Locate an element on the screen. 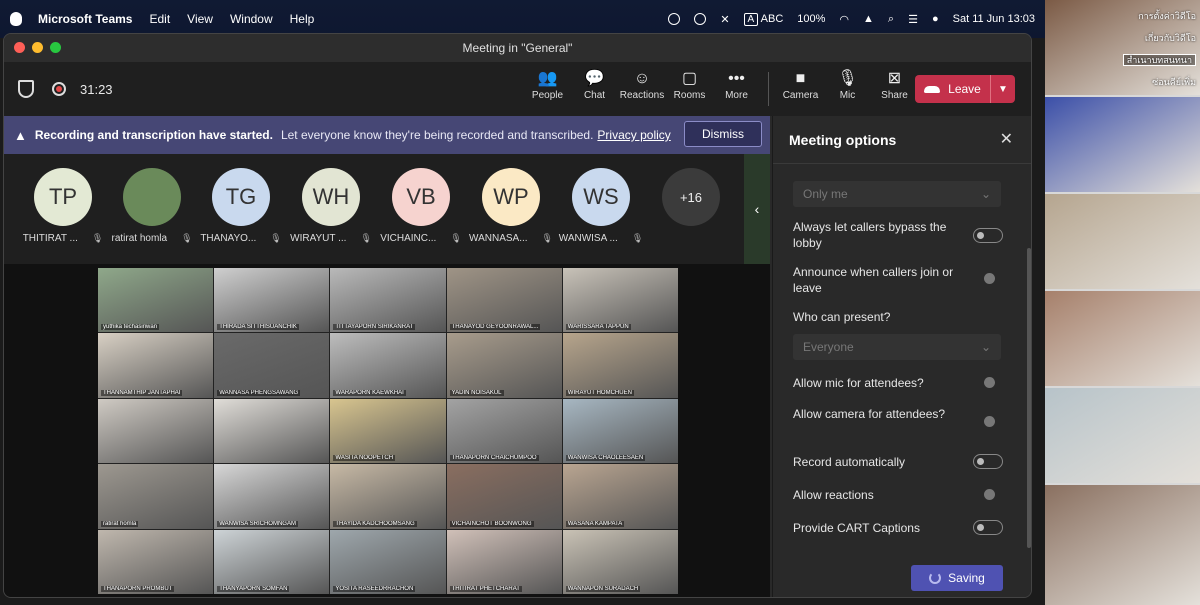  people-button: 👥 People is located at coordinates (547, 87).